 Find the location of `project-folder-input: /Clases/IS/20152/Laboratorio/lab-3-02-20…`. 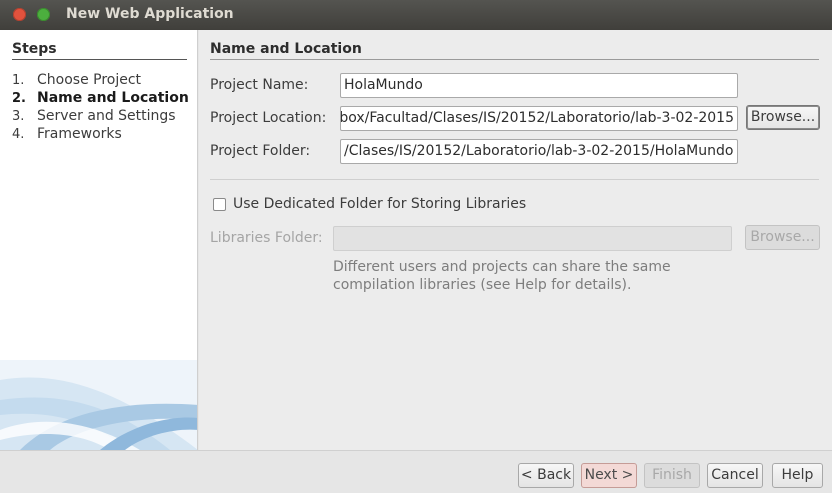

project-folder-input: /Clases/IS/20152/Laboratorio/lab-3-02-20… is located at coordinates (539, 151).